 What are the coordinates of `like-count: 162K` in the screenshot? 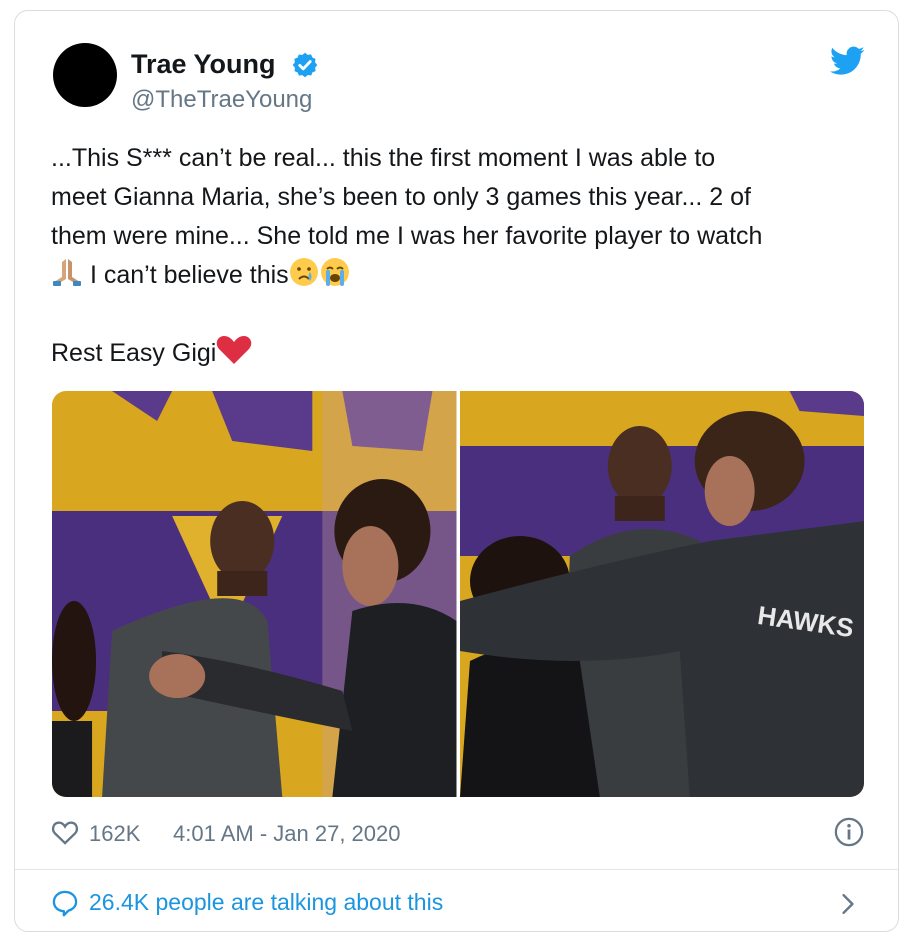 It's located at (114, 834).